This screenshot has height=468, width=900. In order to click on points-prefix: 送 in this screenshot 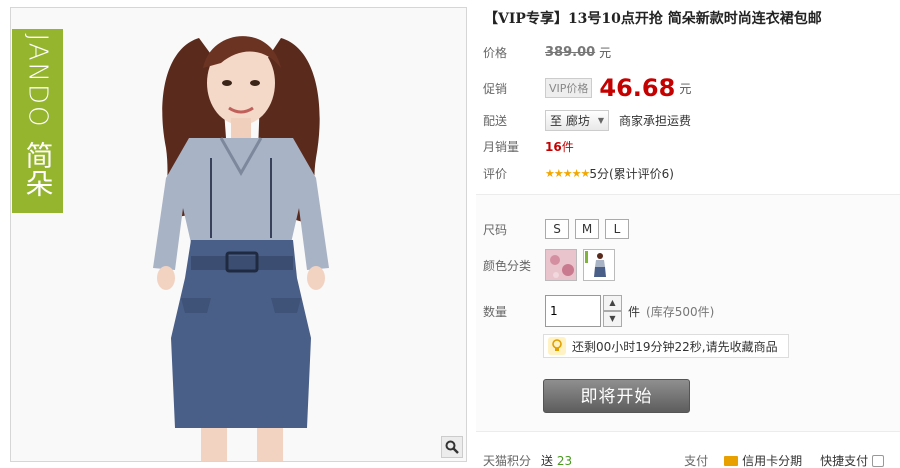, I will do `click(547, 461)`.